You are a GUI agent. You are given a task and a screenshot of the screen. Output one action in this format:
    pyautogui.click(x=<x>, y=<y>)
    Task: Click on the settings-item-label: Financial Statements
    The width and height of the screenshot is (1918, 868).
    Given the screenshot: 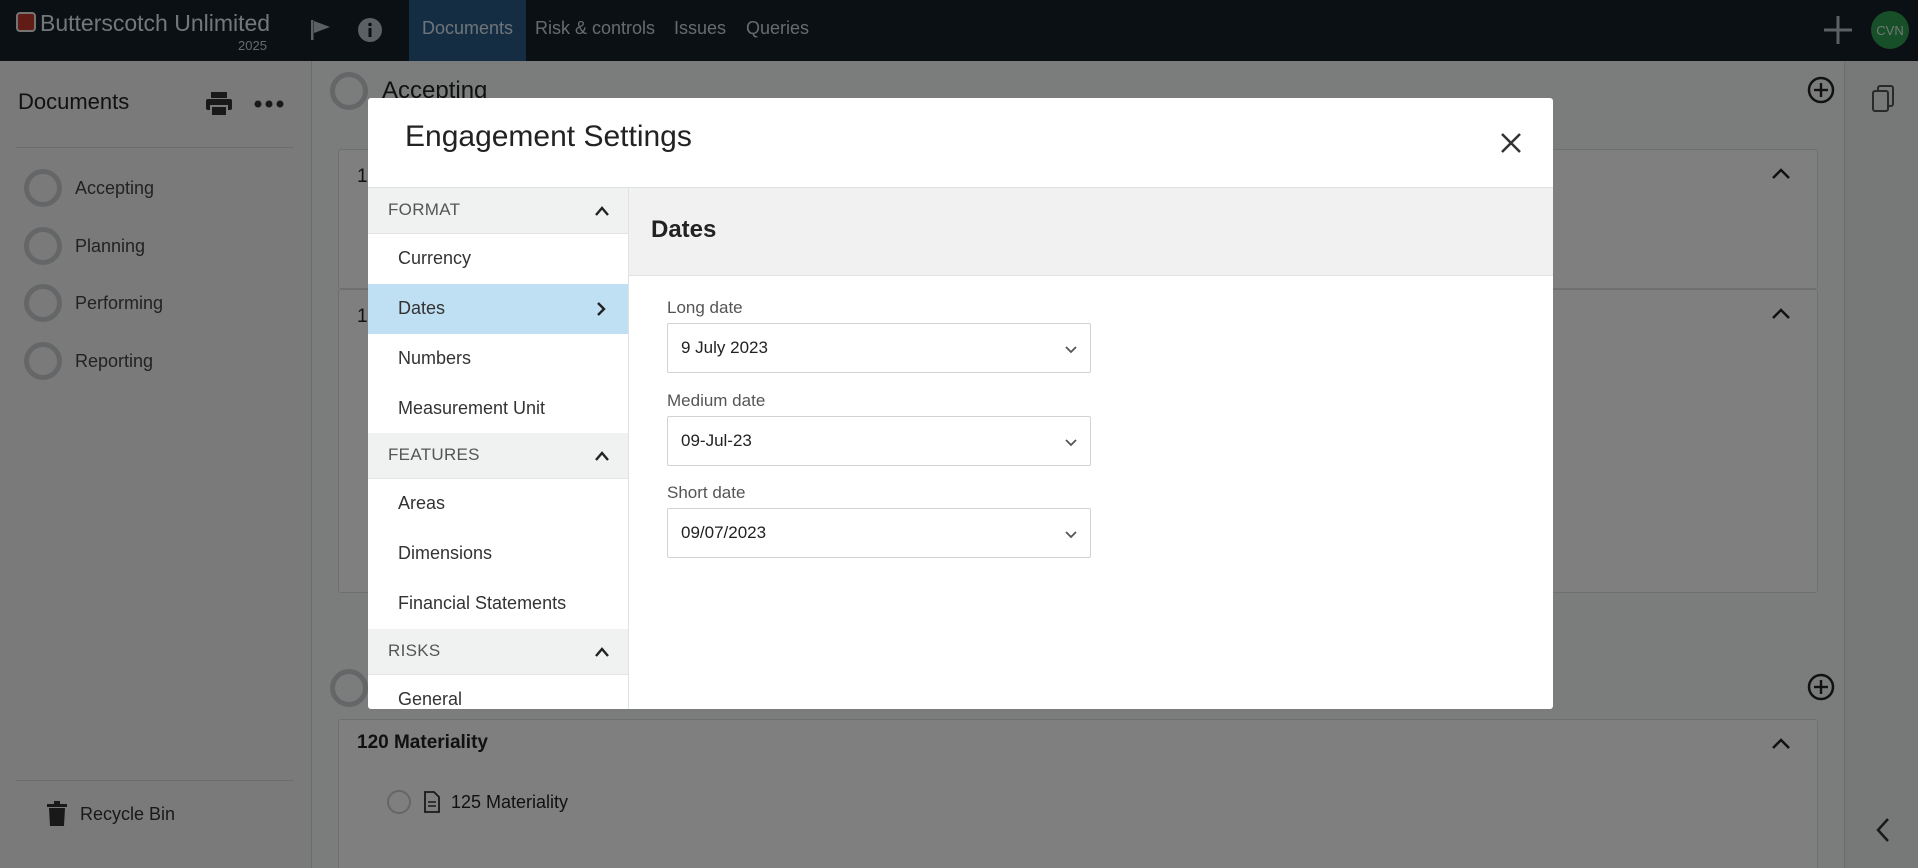 What is the action you would take?
    pyautogui.click(x=482, y=603)
    